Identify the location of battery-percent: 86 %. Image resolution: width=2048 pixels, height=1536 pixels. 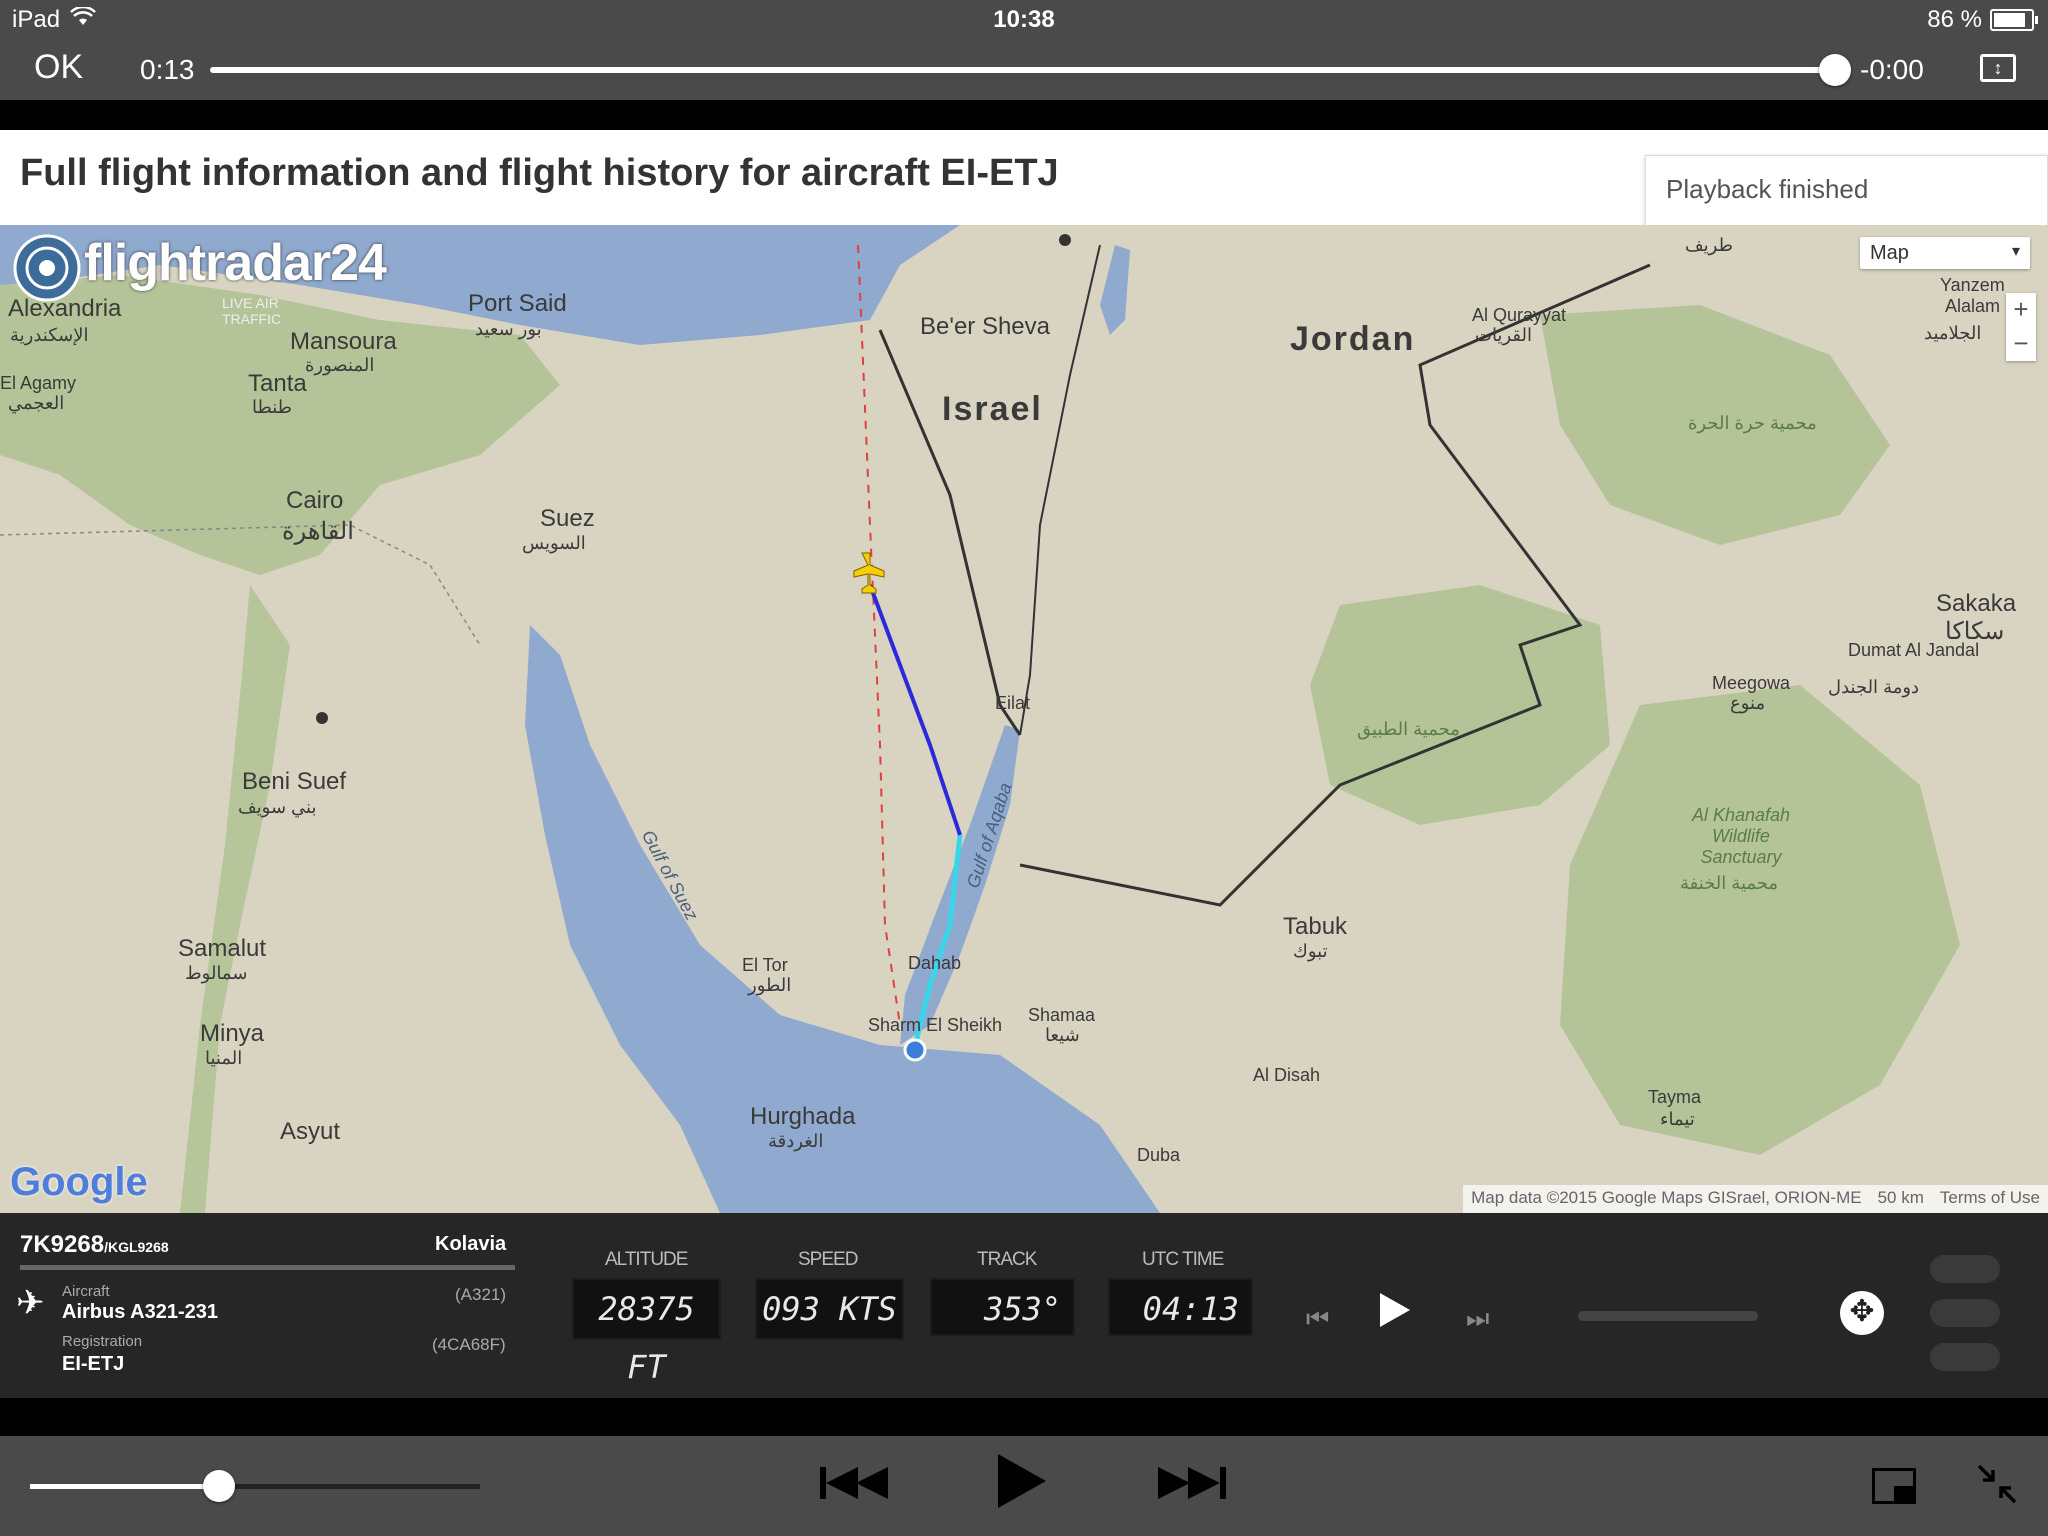
(1954, 19).